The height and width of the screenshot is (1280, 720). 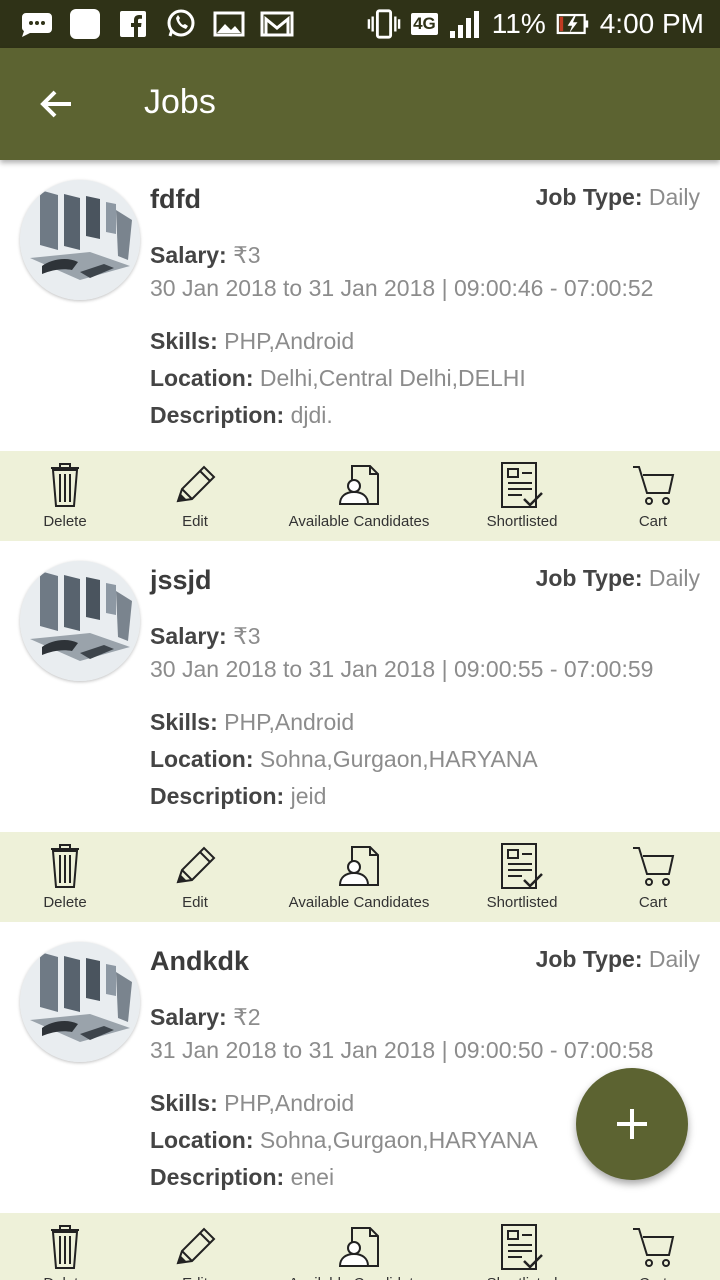 I want to click on salary-row: Salary: ₹2, so click(x=205, y=1017).